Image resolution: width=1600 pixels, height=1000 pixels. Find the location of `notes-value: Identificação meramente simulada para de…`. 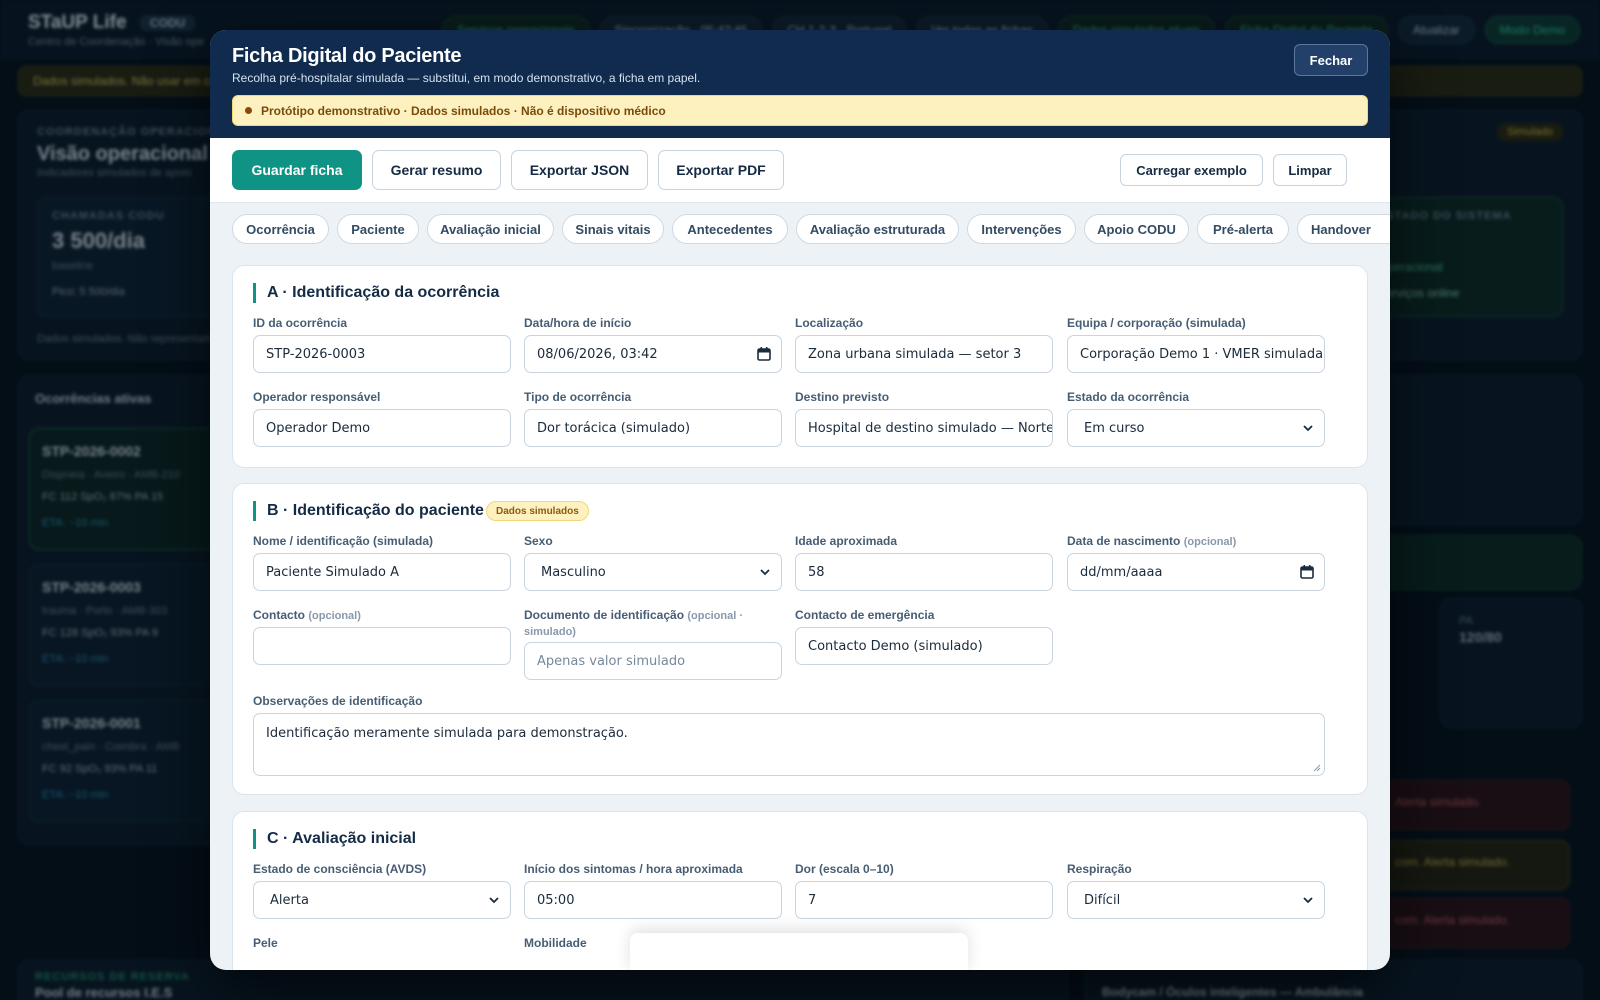

notes-value: Identificação meramente simulada para de… is located at coordinates (447, 733).